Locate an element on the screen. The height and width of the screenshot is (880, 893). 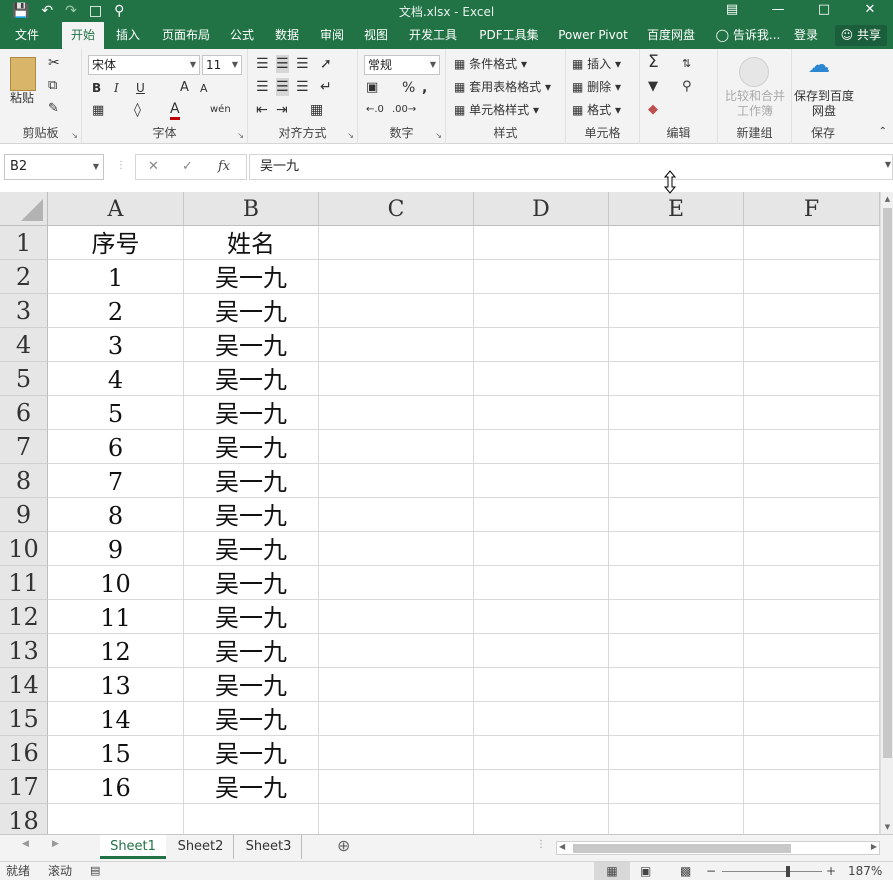
cell-A6: 5 is located at coordinates (116, 413).